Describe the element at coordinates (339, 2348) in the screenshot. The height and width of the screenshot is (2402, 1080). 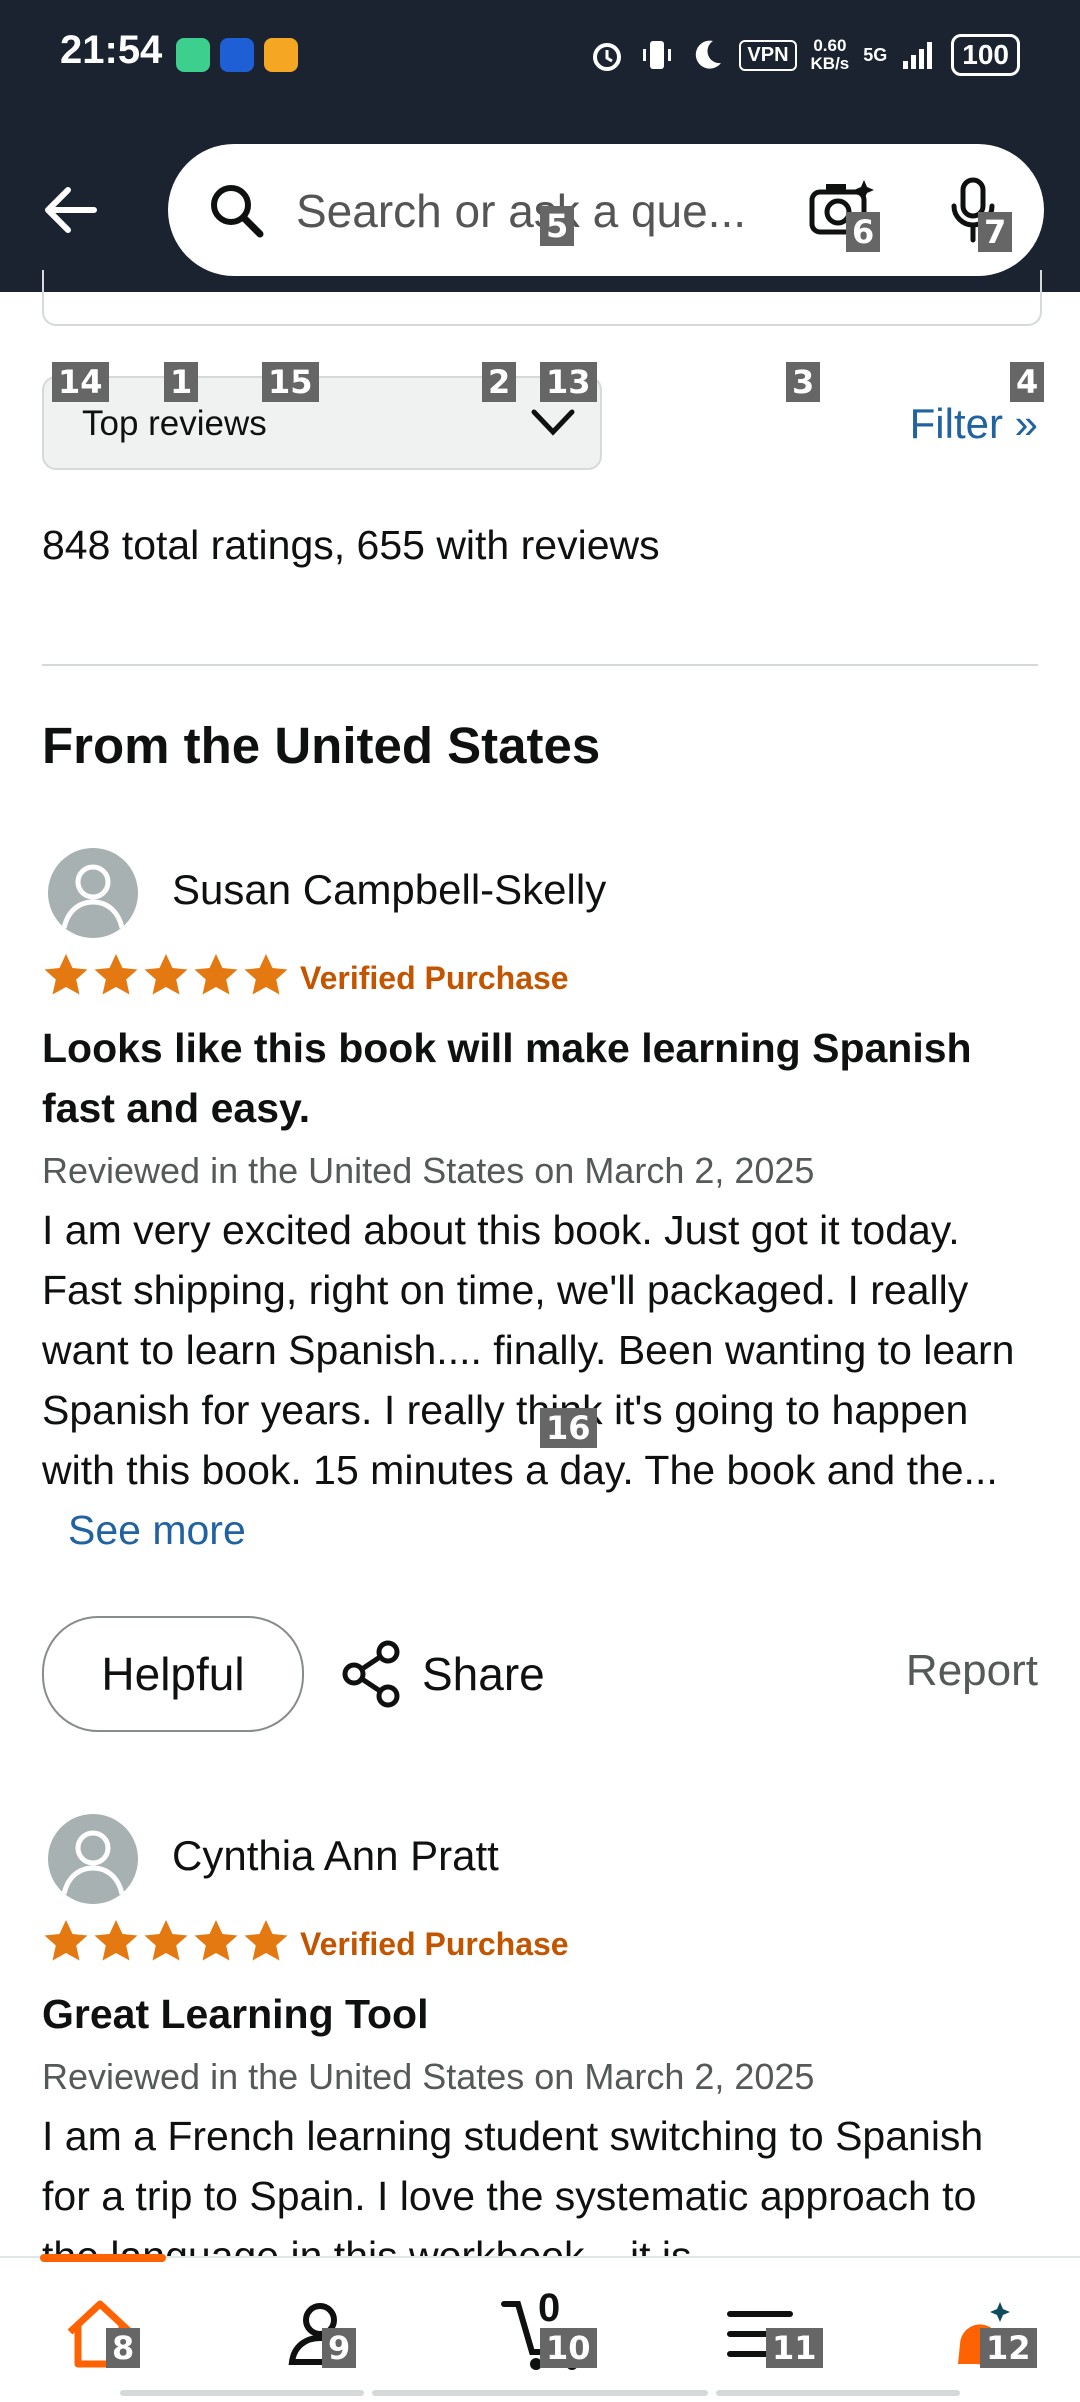
I see `marker-9: 9` at that location.